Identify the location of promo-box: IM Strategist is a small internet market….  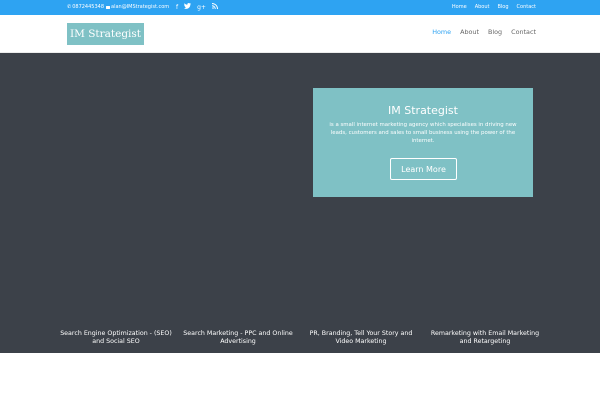
(423, 142).